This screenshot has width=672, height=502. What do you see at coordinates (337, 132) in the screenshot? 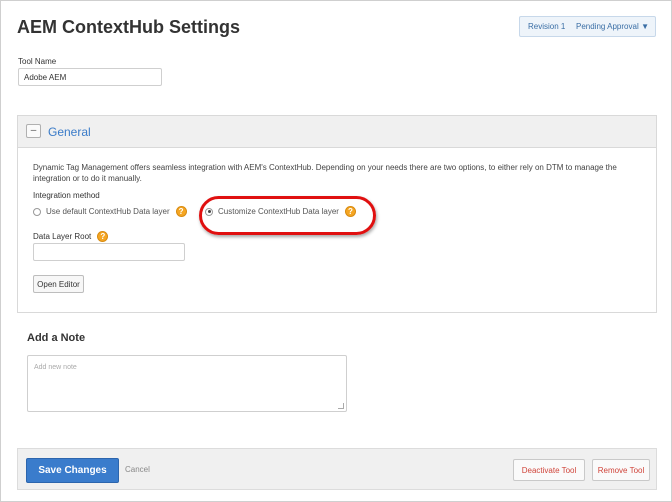
I see `general-panel-header: – General` at bounding box center [337, 132].